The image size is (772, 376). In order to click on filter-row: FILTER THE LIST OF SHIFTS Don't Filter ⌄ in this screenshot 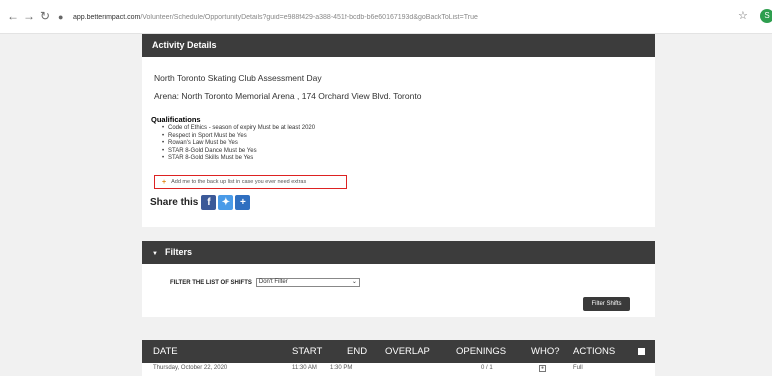, I will do `click(265, 282)`.